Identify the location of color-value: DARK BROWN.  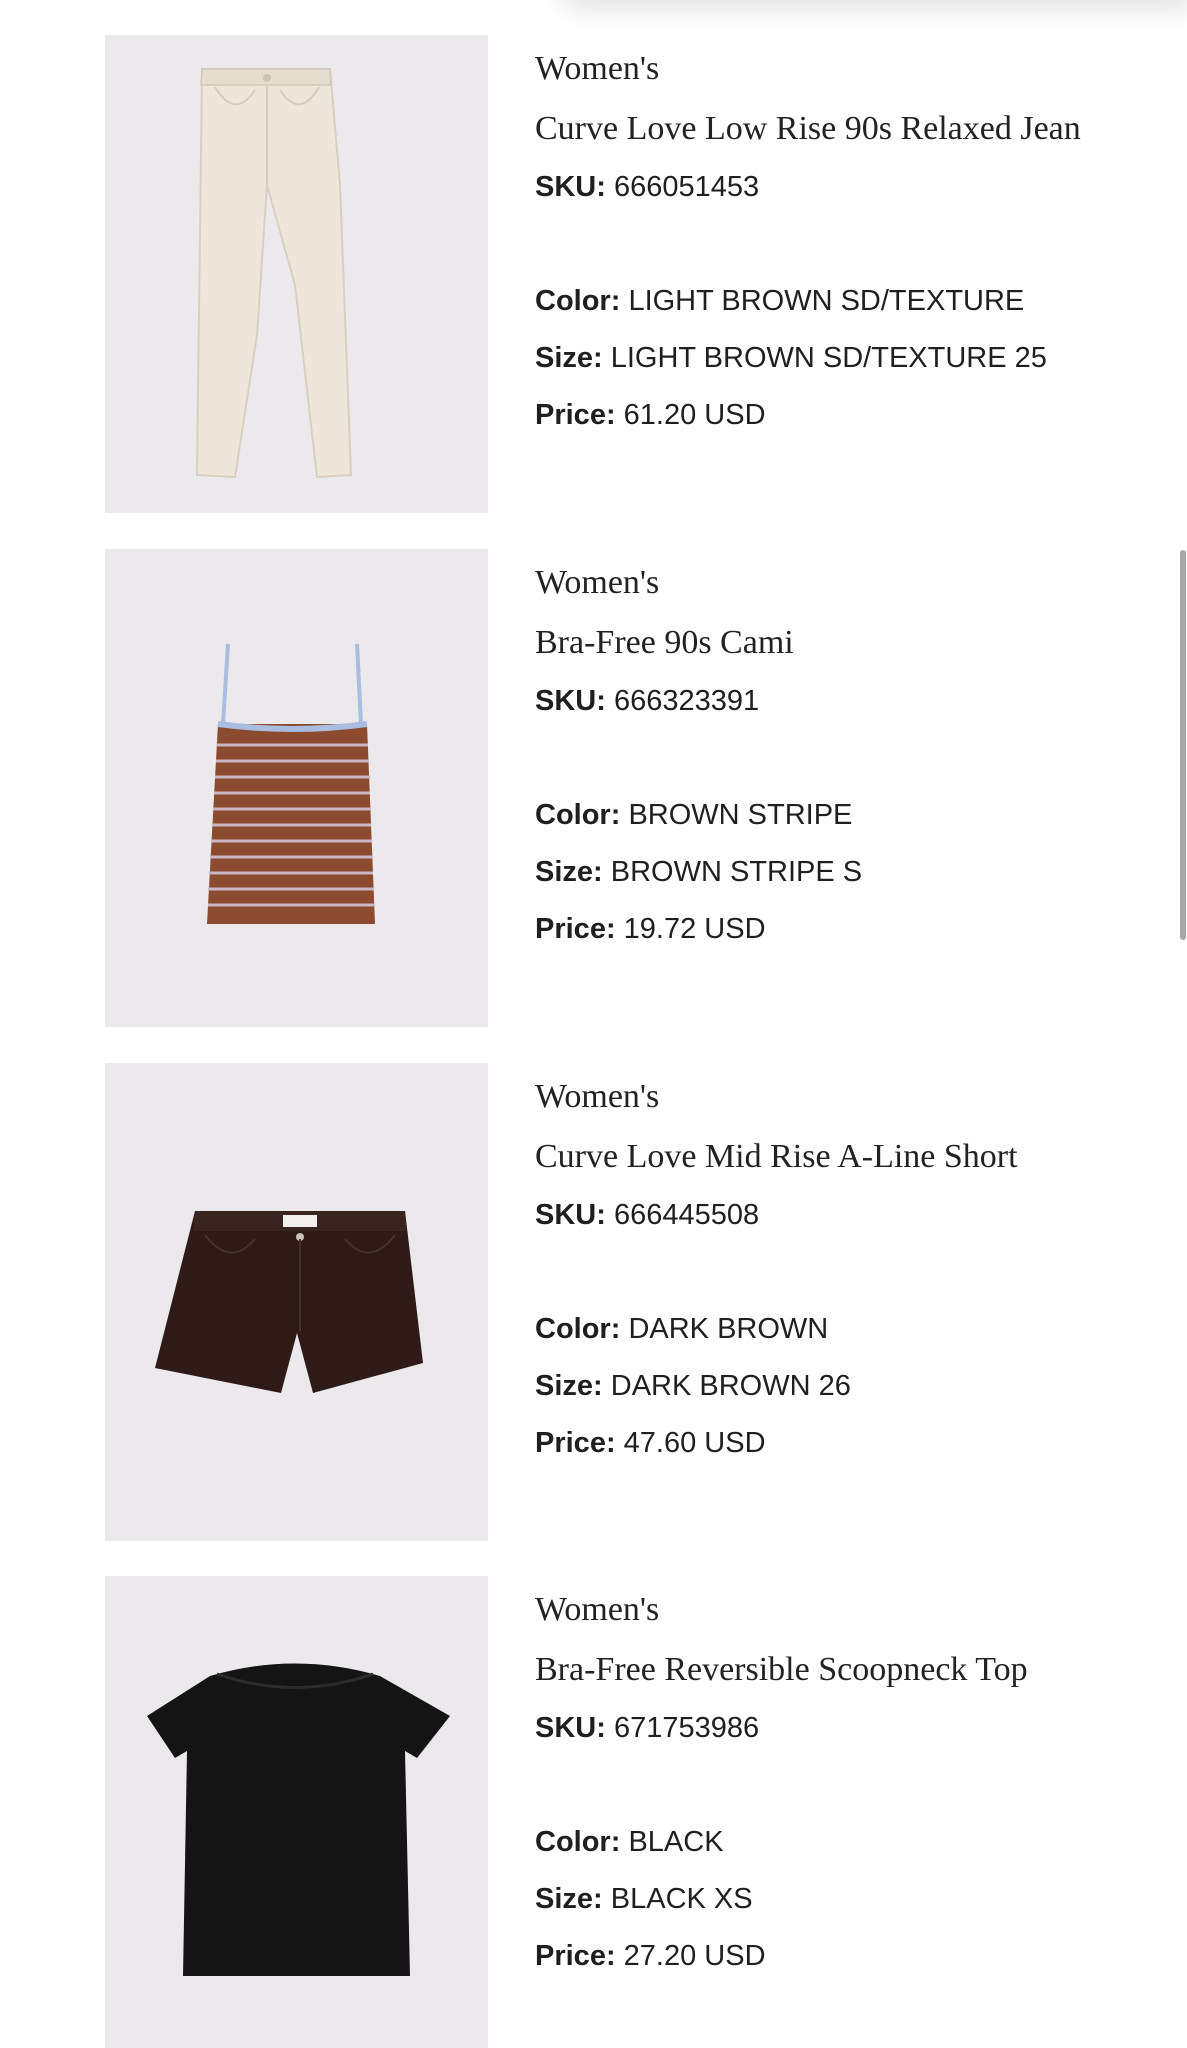
(728, 1329).